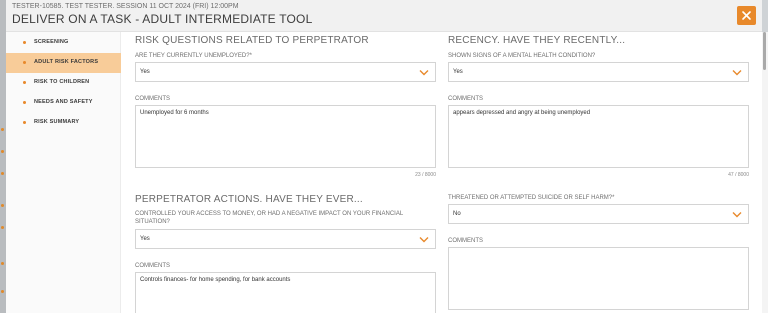 This screenshot has width=768, height=313. Describe the element at coordinates (425, 175) in the screenshot. I see `character-counter: 23 / 8000` at that location.